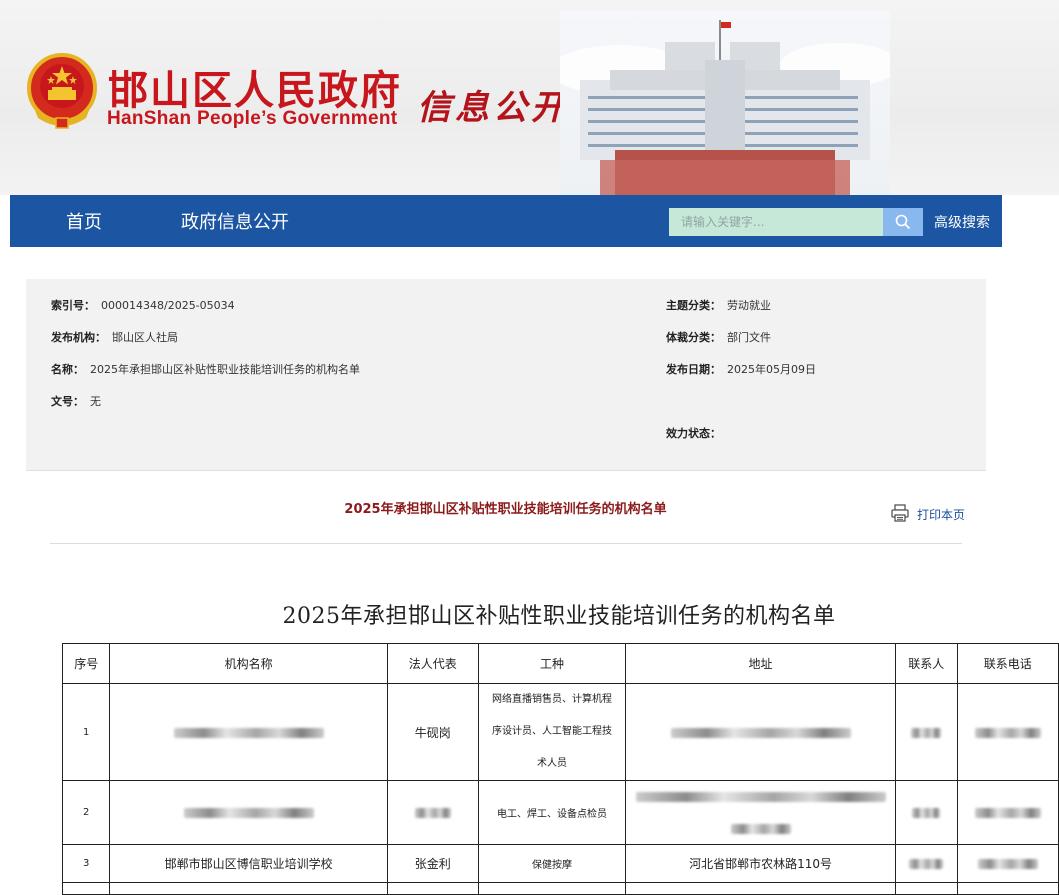 This screenshot has height=895, width=1059. Describe the element at coordinates (552, 812) in the screenshot. I see `row-trade: 电工、焊工、设备点检员` at that location.